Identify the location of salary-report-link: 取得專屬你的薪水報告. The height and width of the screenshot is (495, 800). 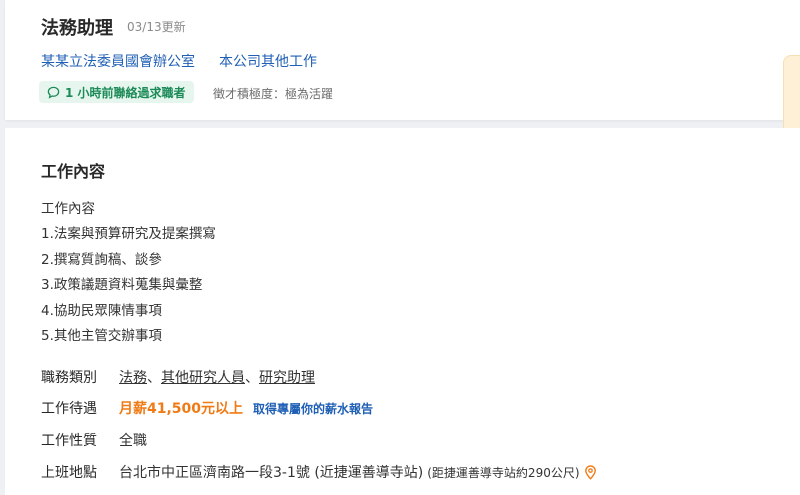
(313, 408).